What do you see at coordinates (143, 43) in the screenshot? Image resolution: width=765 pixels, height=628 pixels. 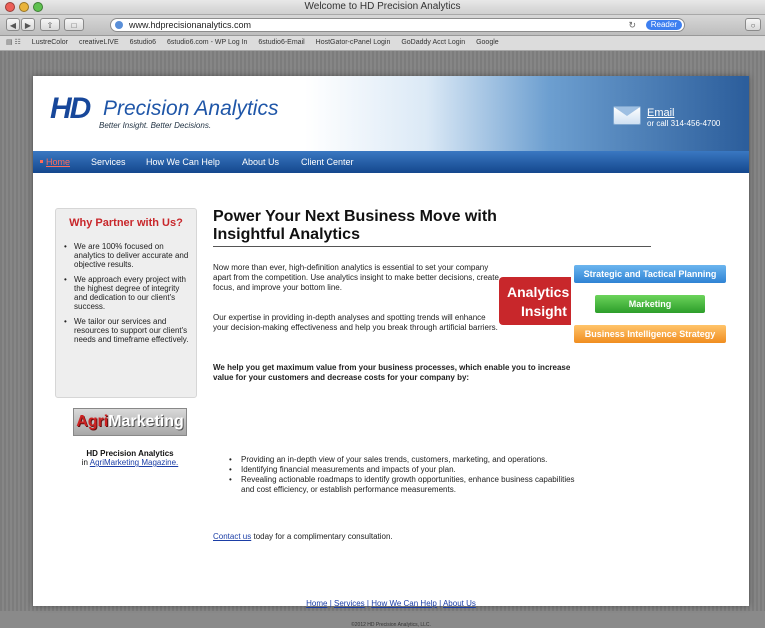 I see `bookmark-item: 6studio6` at bounding box center [143, 43].